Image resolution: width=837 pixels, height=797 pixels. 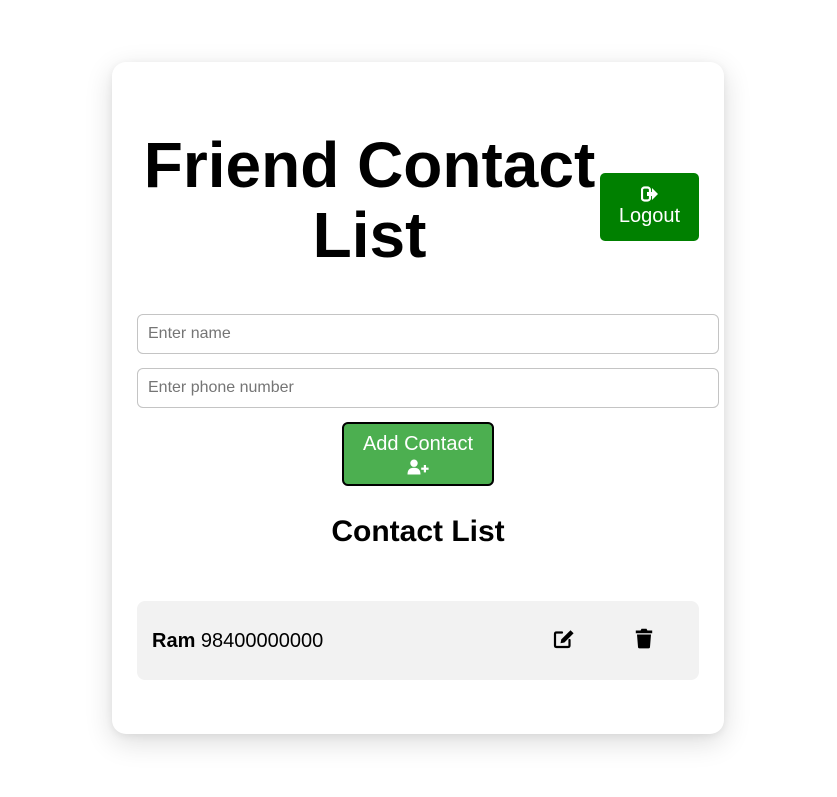 I want to click on user-plus-icon, so click(x=418, y=465).